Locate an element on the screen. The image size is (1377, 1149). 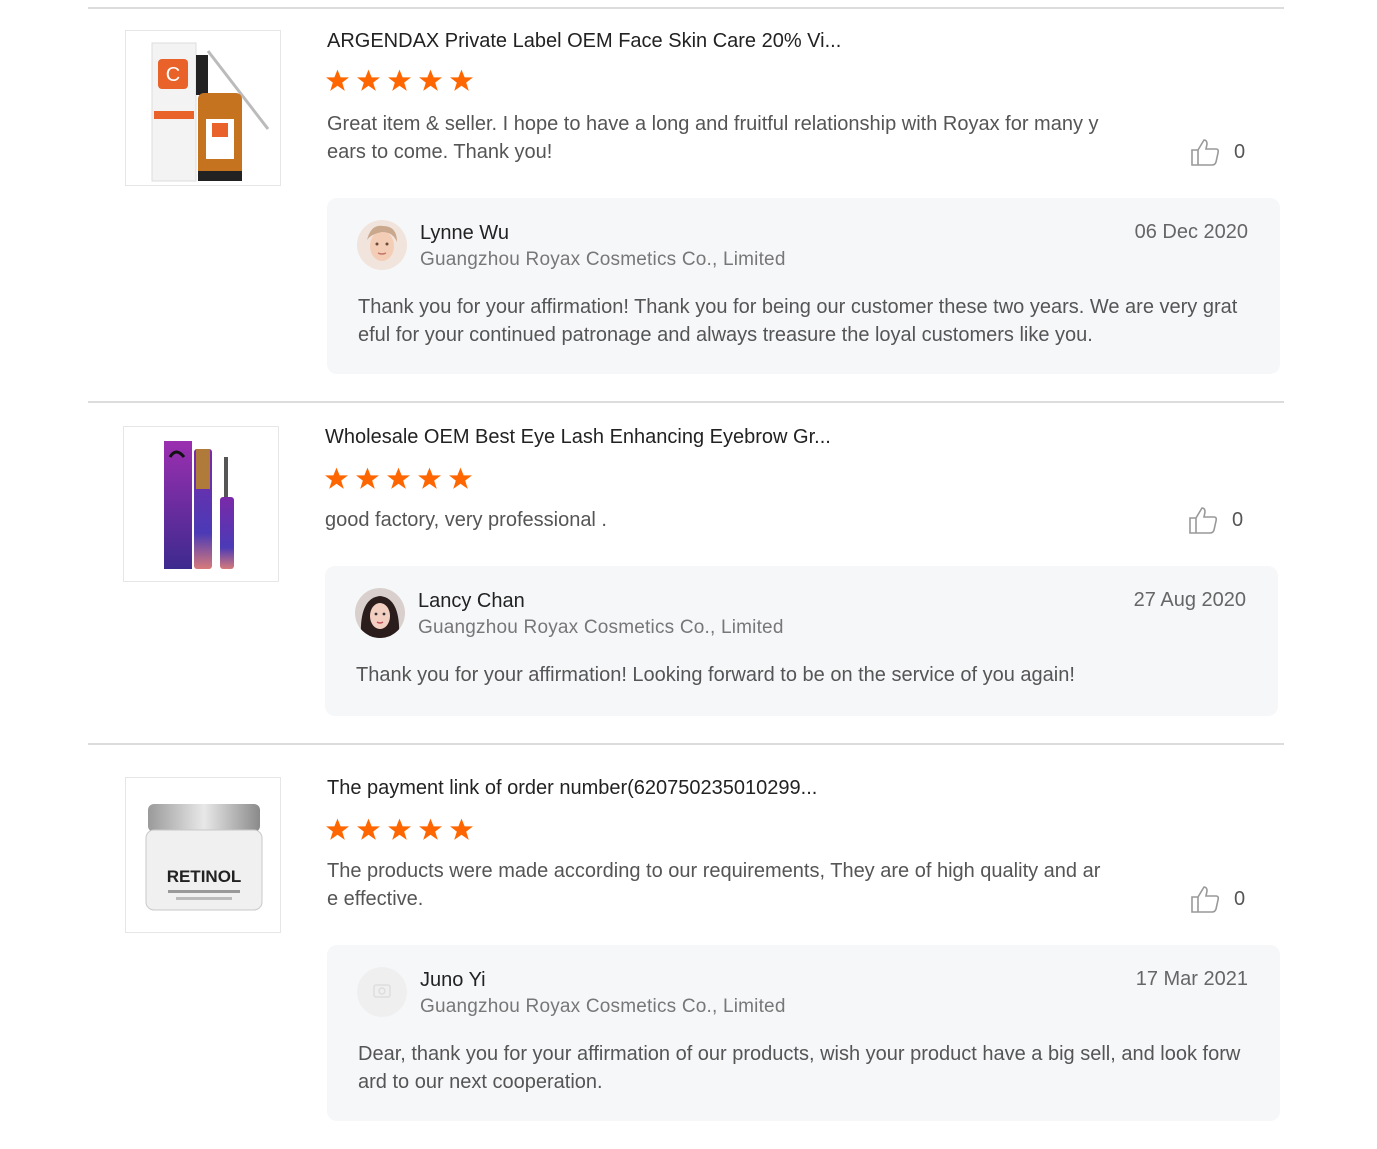
reply-date: 17 Mar 2021 is located at coordinates (1191, 979).